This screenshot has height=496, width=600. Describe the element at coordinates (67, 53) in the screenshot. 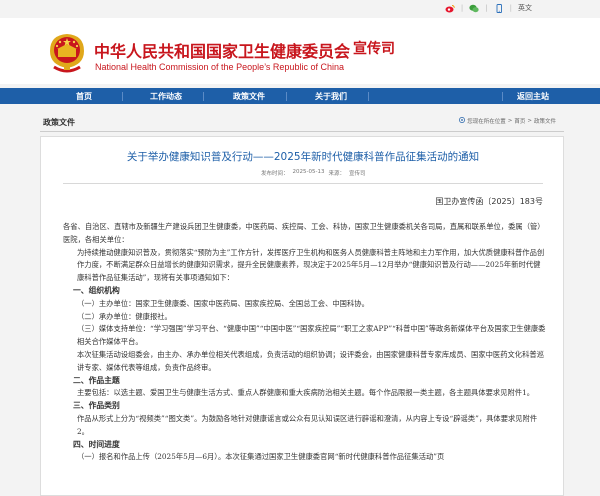

I see `national-emblem-logo` at that location.